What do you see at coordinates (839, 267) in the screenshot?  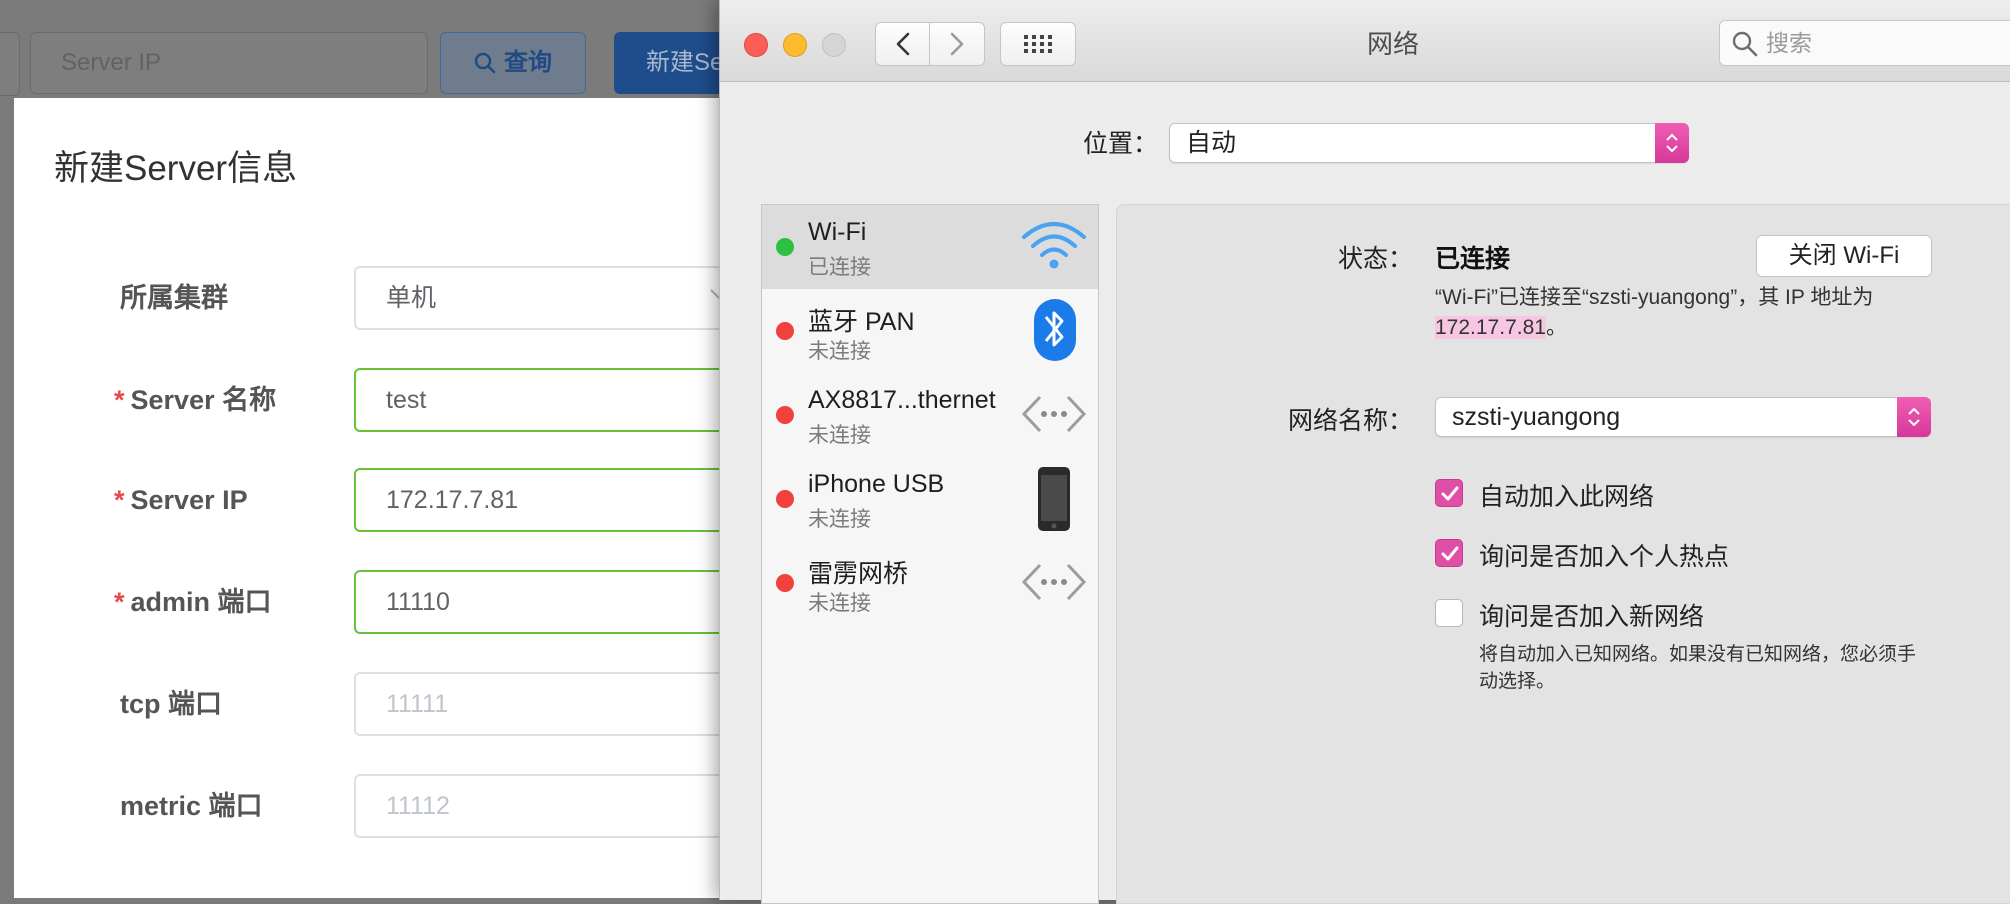 I see `service-status: 已连接` at bounding box center [839, 267].